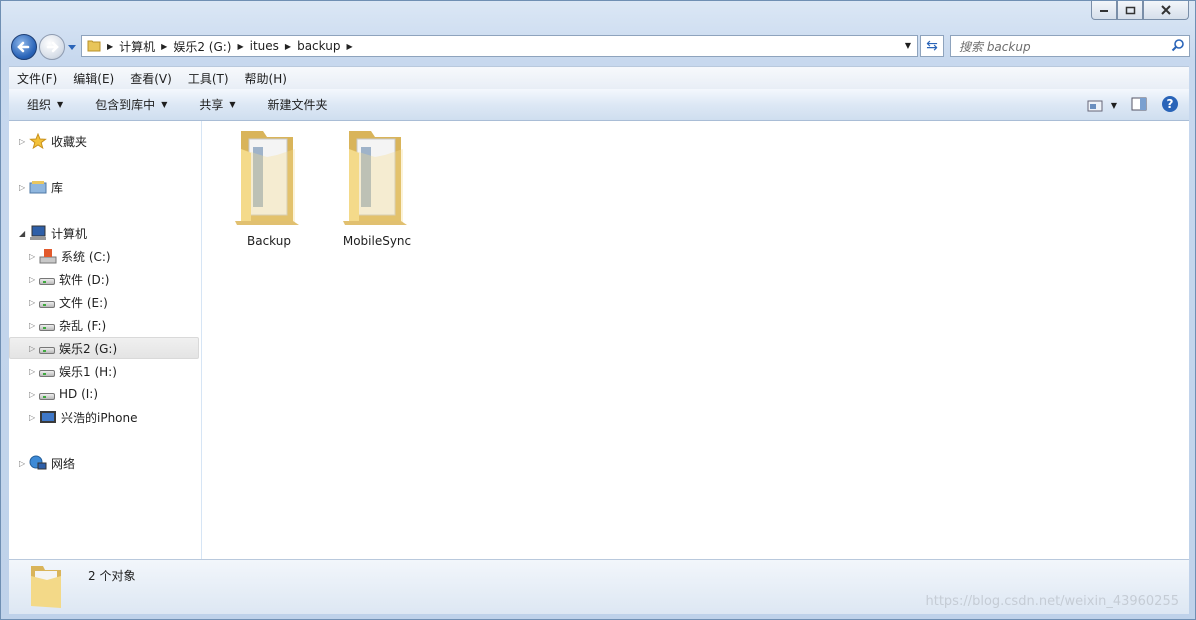 This screenshot has width=1196, height=620. I want to click on new-folder-button: 新建文件夹, so click(296, 104).